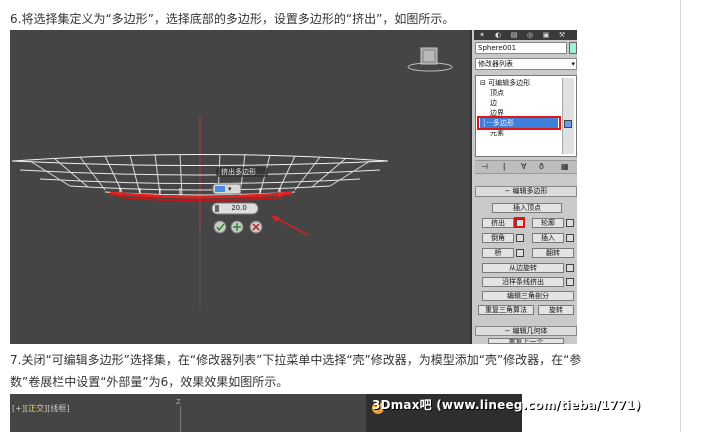  I want to click on modify-tab-icon: ◐, so click(498, 35).